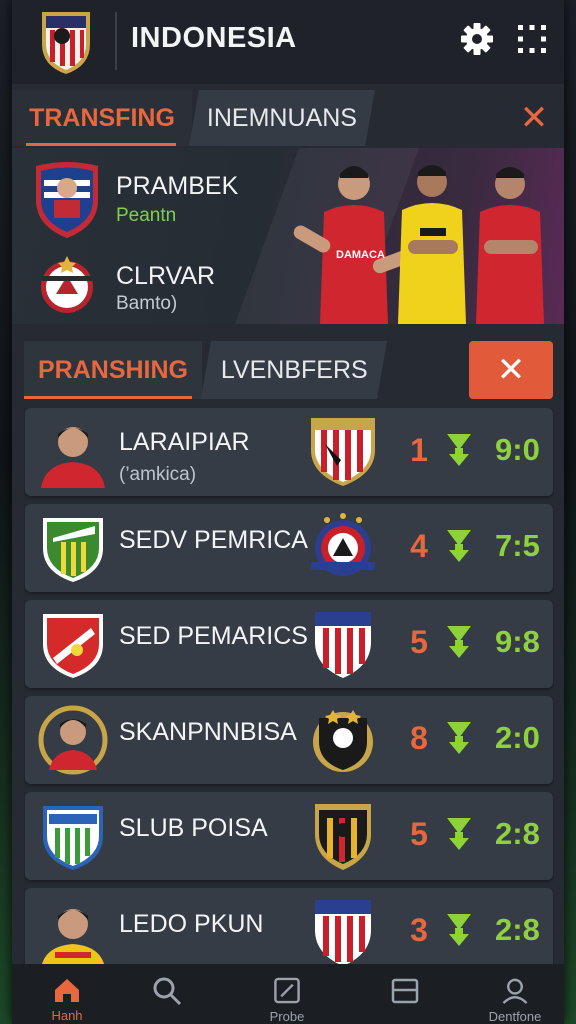 The image size is (576, 1024). I want to click on tab-label: PRANSHING, so click(112, 369).